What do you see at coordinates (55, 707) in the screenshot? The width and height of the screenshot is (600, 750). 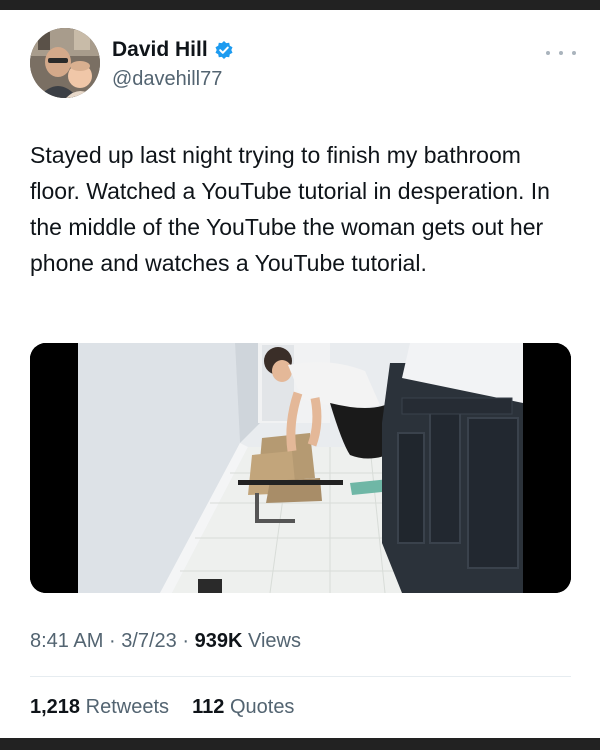 I see `retweets-count: 1,218` at bounding box center [55, 707].